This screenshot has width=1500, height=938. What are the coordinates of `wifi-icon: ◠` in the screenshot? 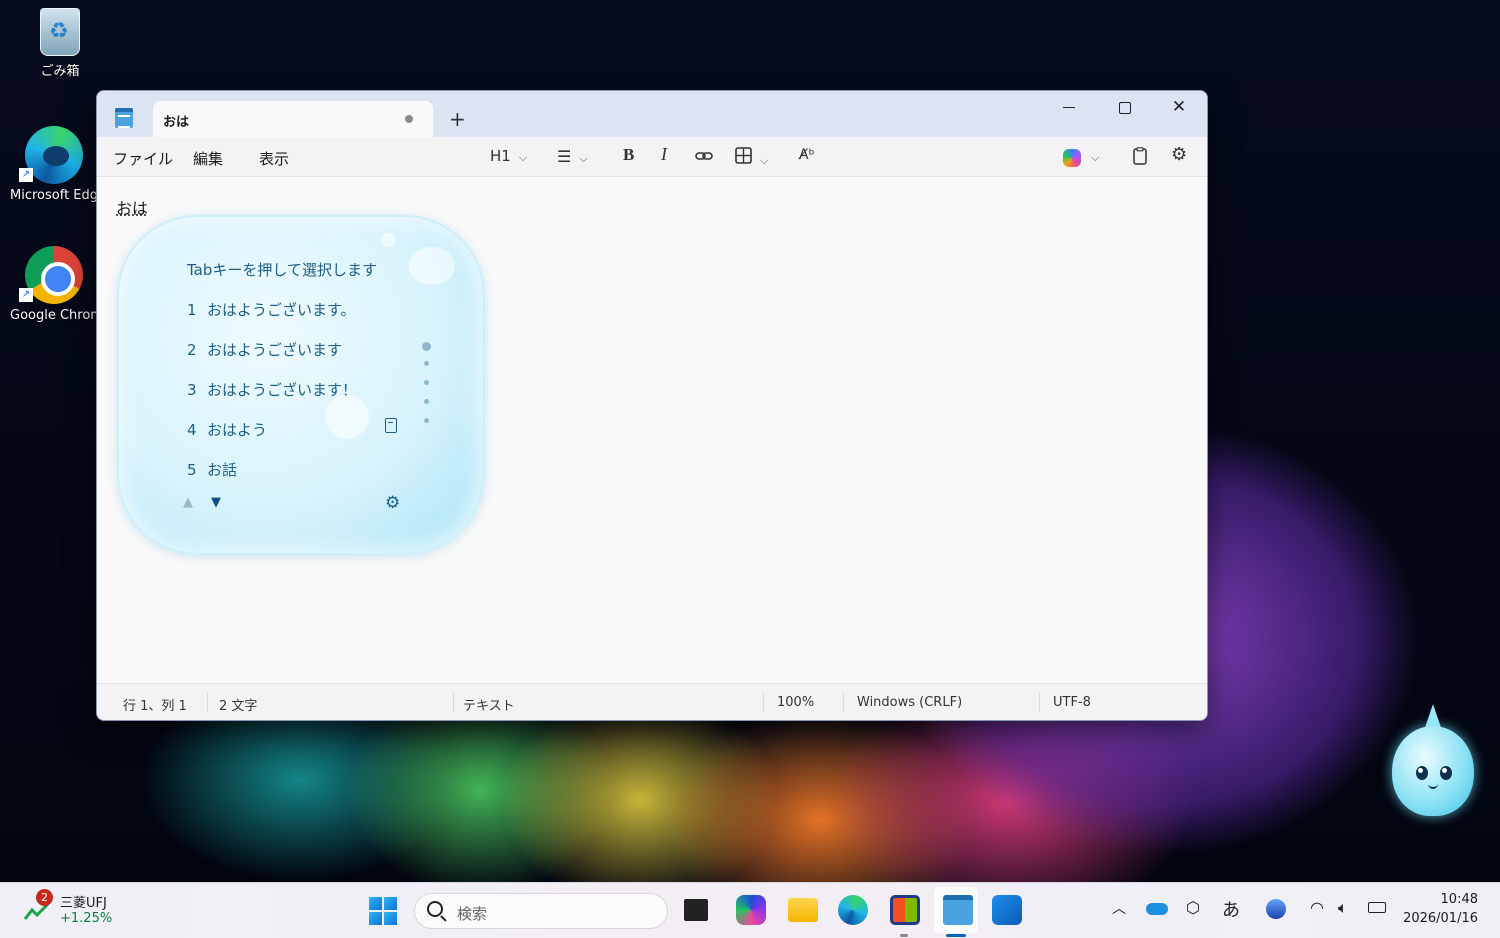 It's located at (1317, 907).